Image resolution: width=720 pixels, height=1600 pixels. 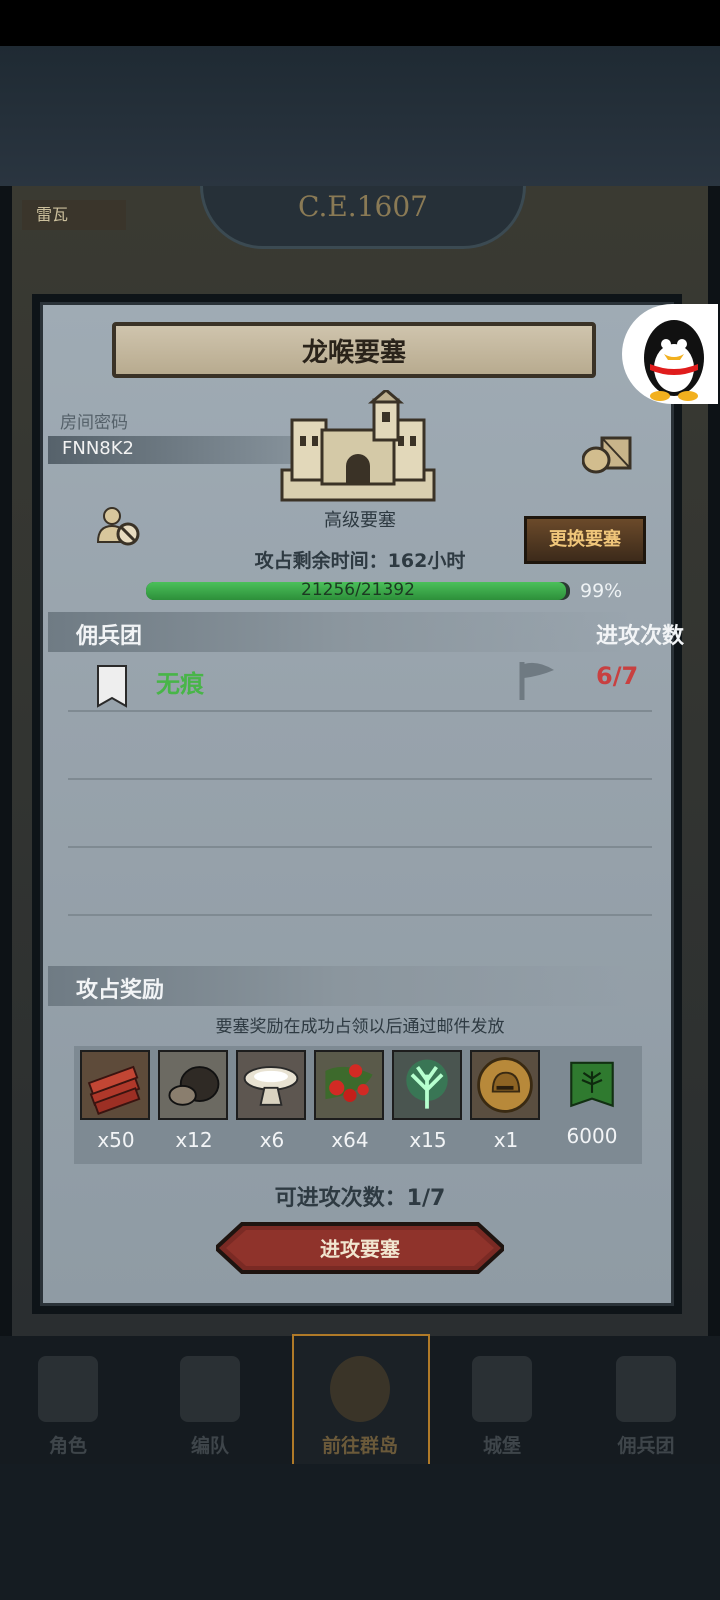 What do you see at coordinates (119, 526) in the screenshot?
I see `no-user-icon` at bounding box center [119, 526].